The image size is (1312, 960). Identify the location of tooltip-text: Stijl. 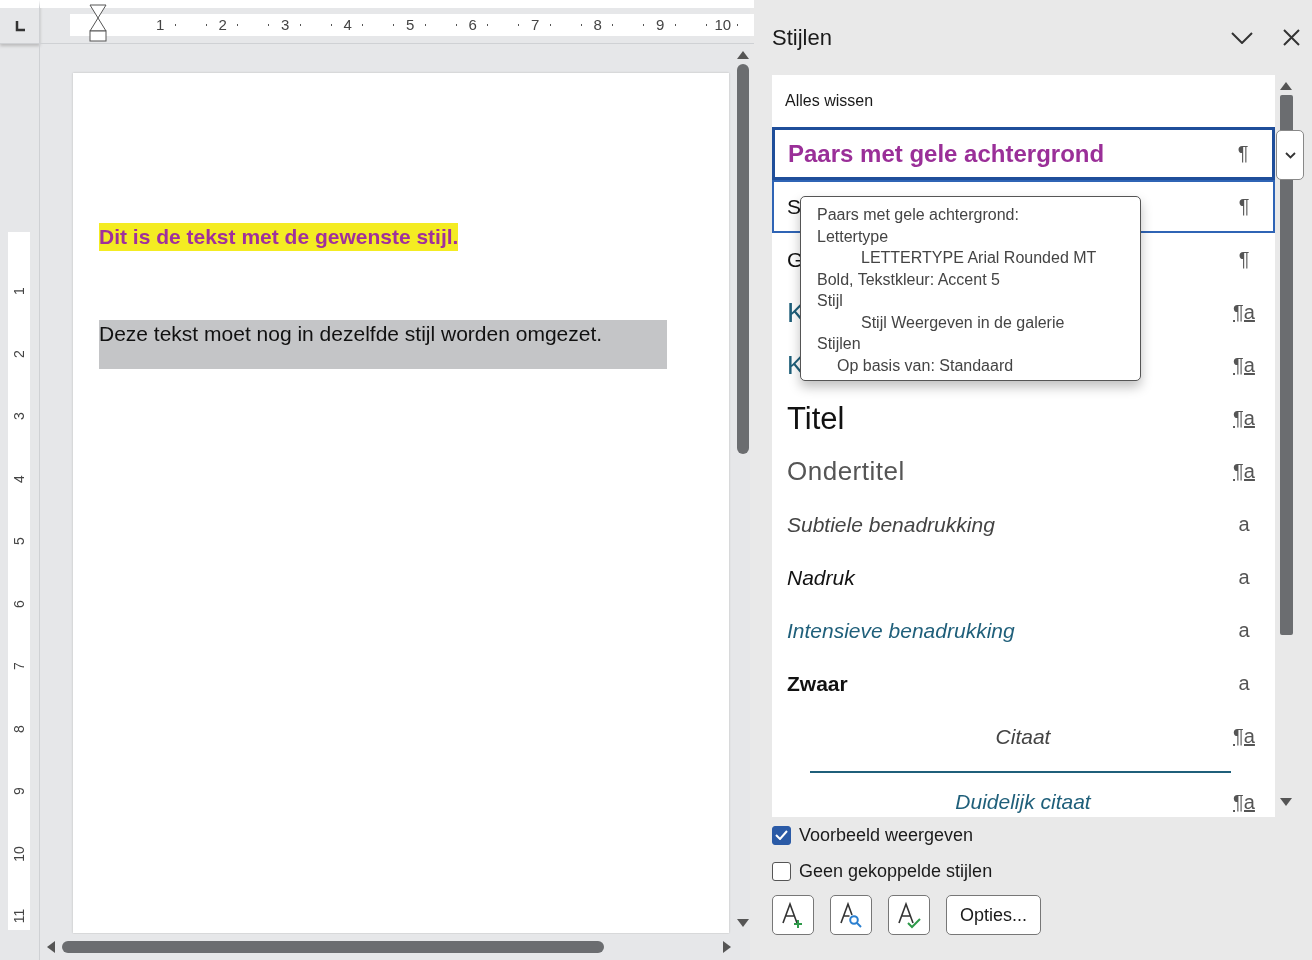
(830, 301).